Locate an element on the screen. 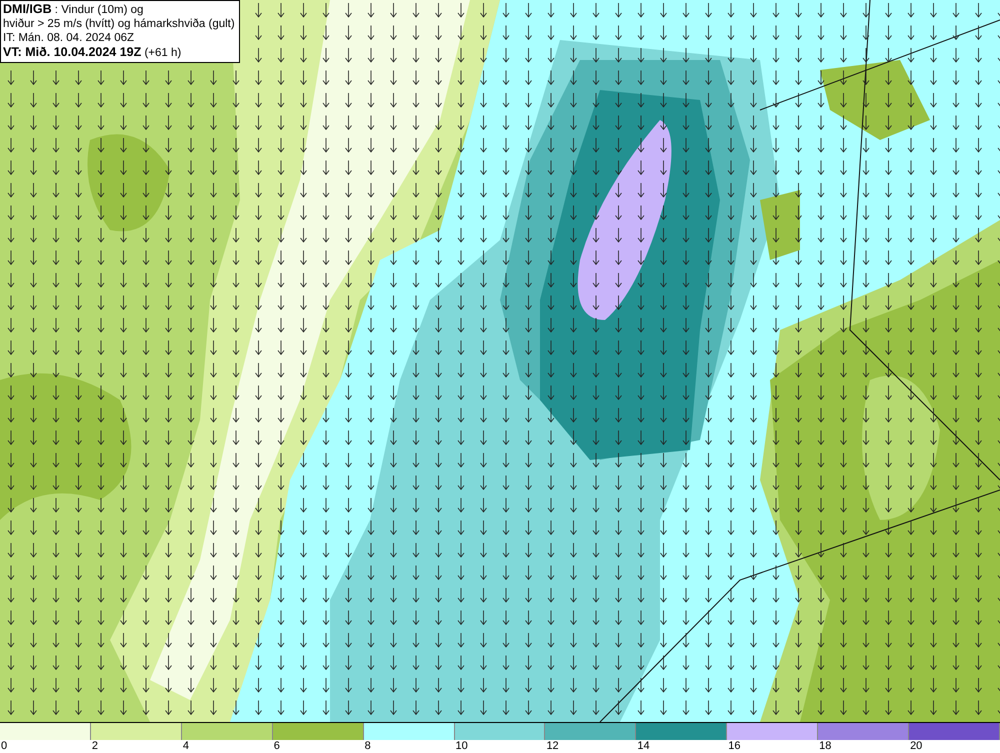  map-title-line: hviður > 25 m/s (hvítt) og hámarkshviða (gult) is located at coordinates (119, 24).